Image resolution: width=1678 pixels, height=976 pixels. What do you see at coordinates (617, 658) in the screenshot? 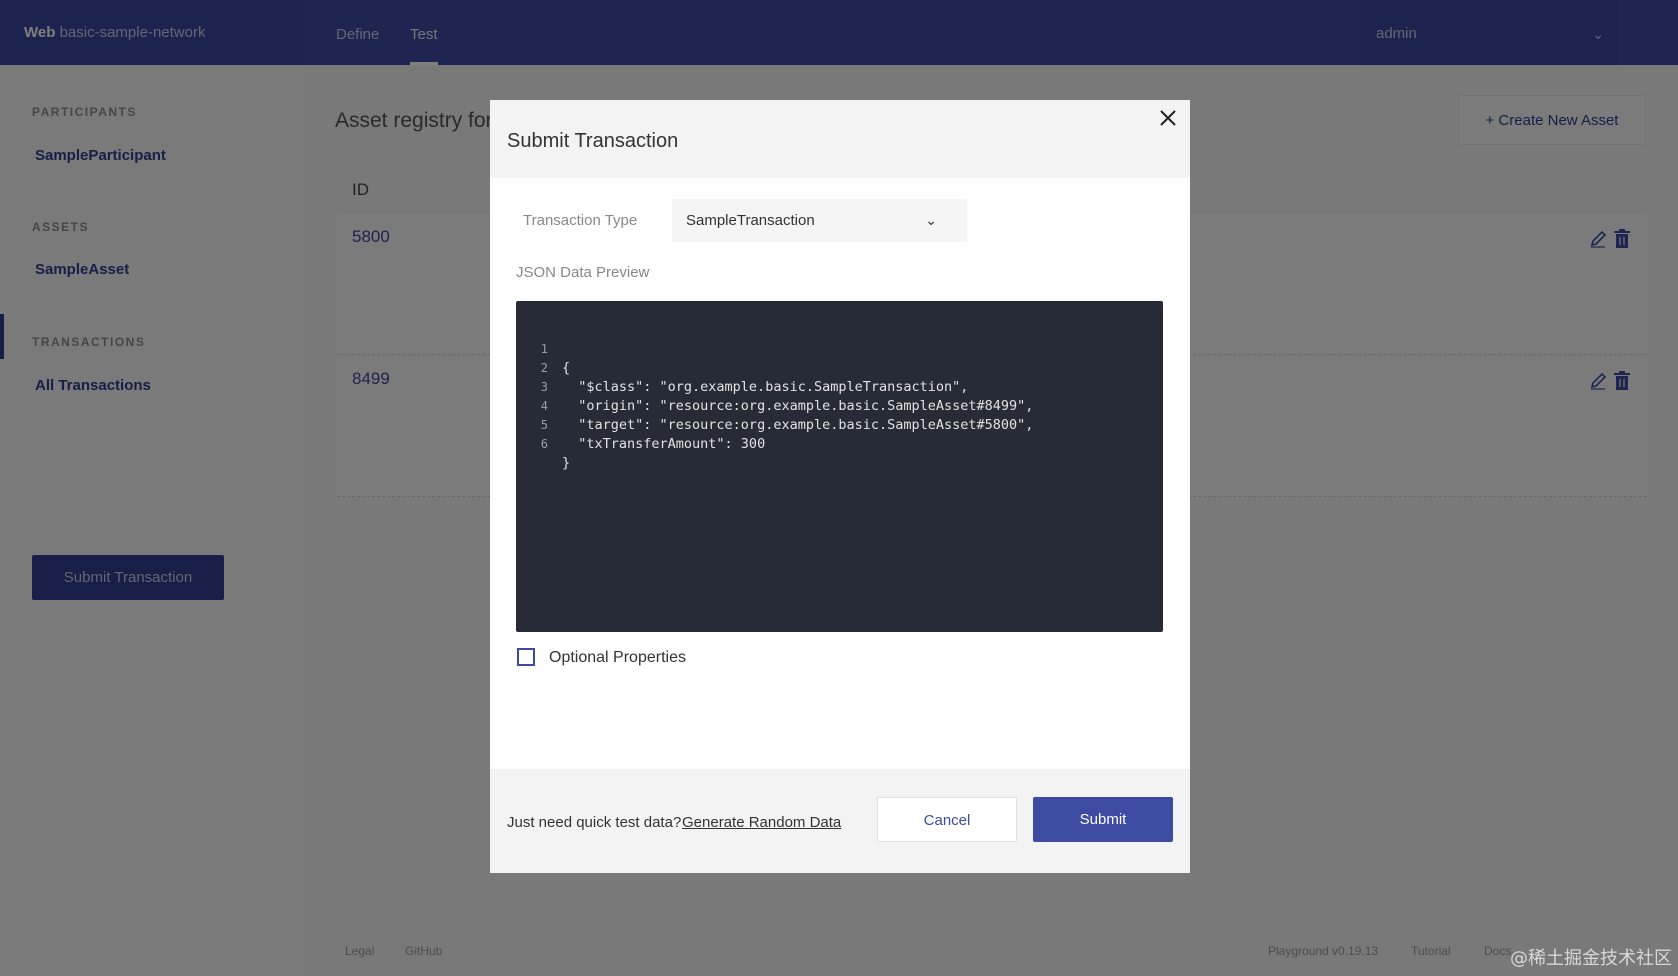
I see `optional-properties-label: Optional Properties` at bounding box center [617, 658].